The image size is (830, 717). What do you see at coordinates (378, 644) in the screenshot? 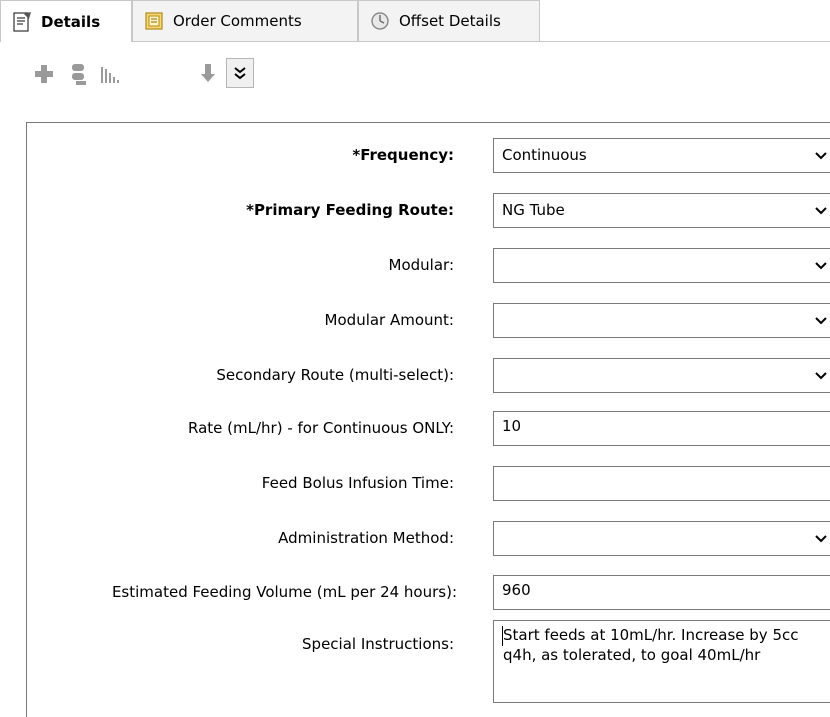
I see `special-instructions-label: Special Instructions:` at bounding box center [378, 644].